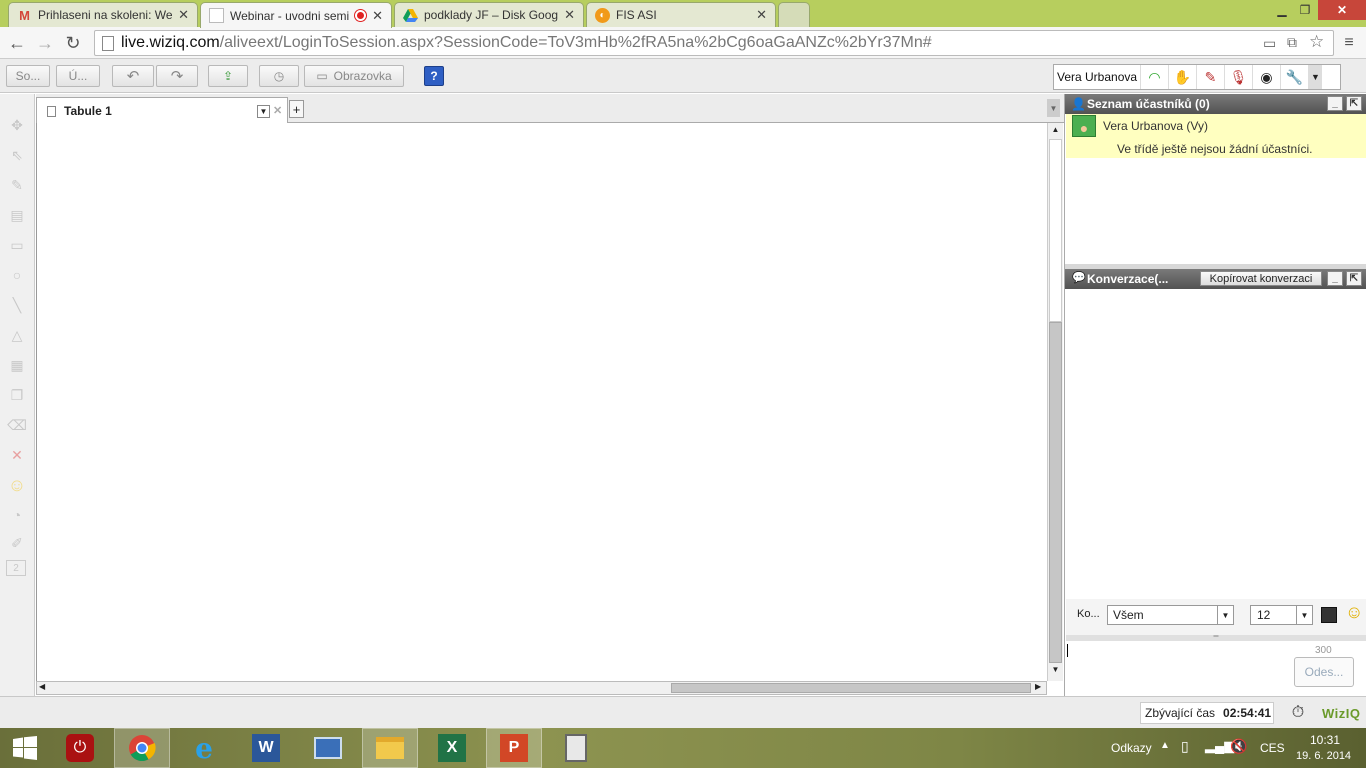  Describe the element at coordinates (1269, 43) in the screenshot. I see `cast-icon: ▭` at that location.